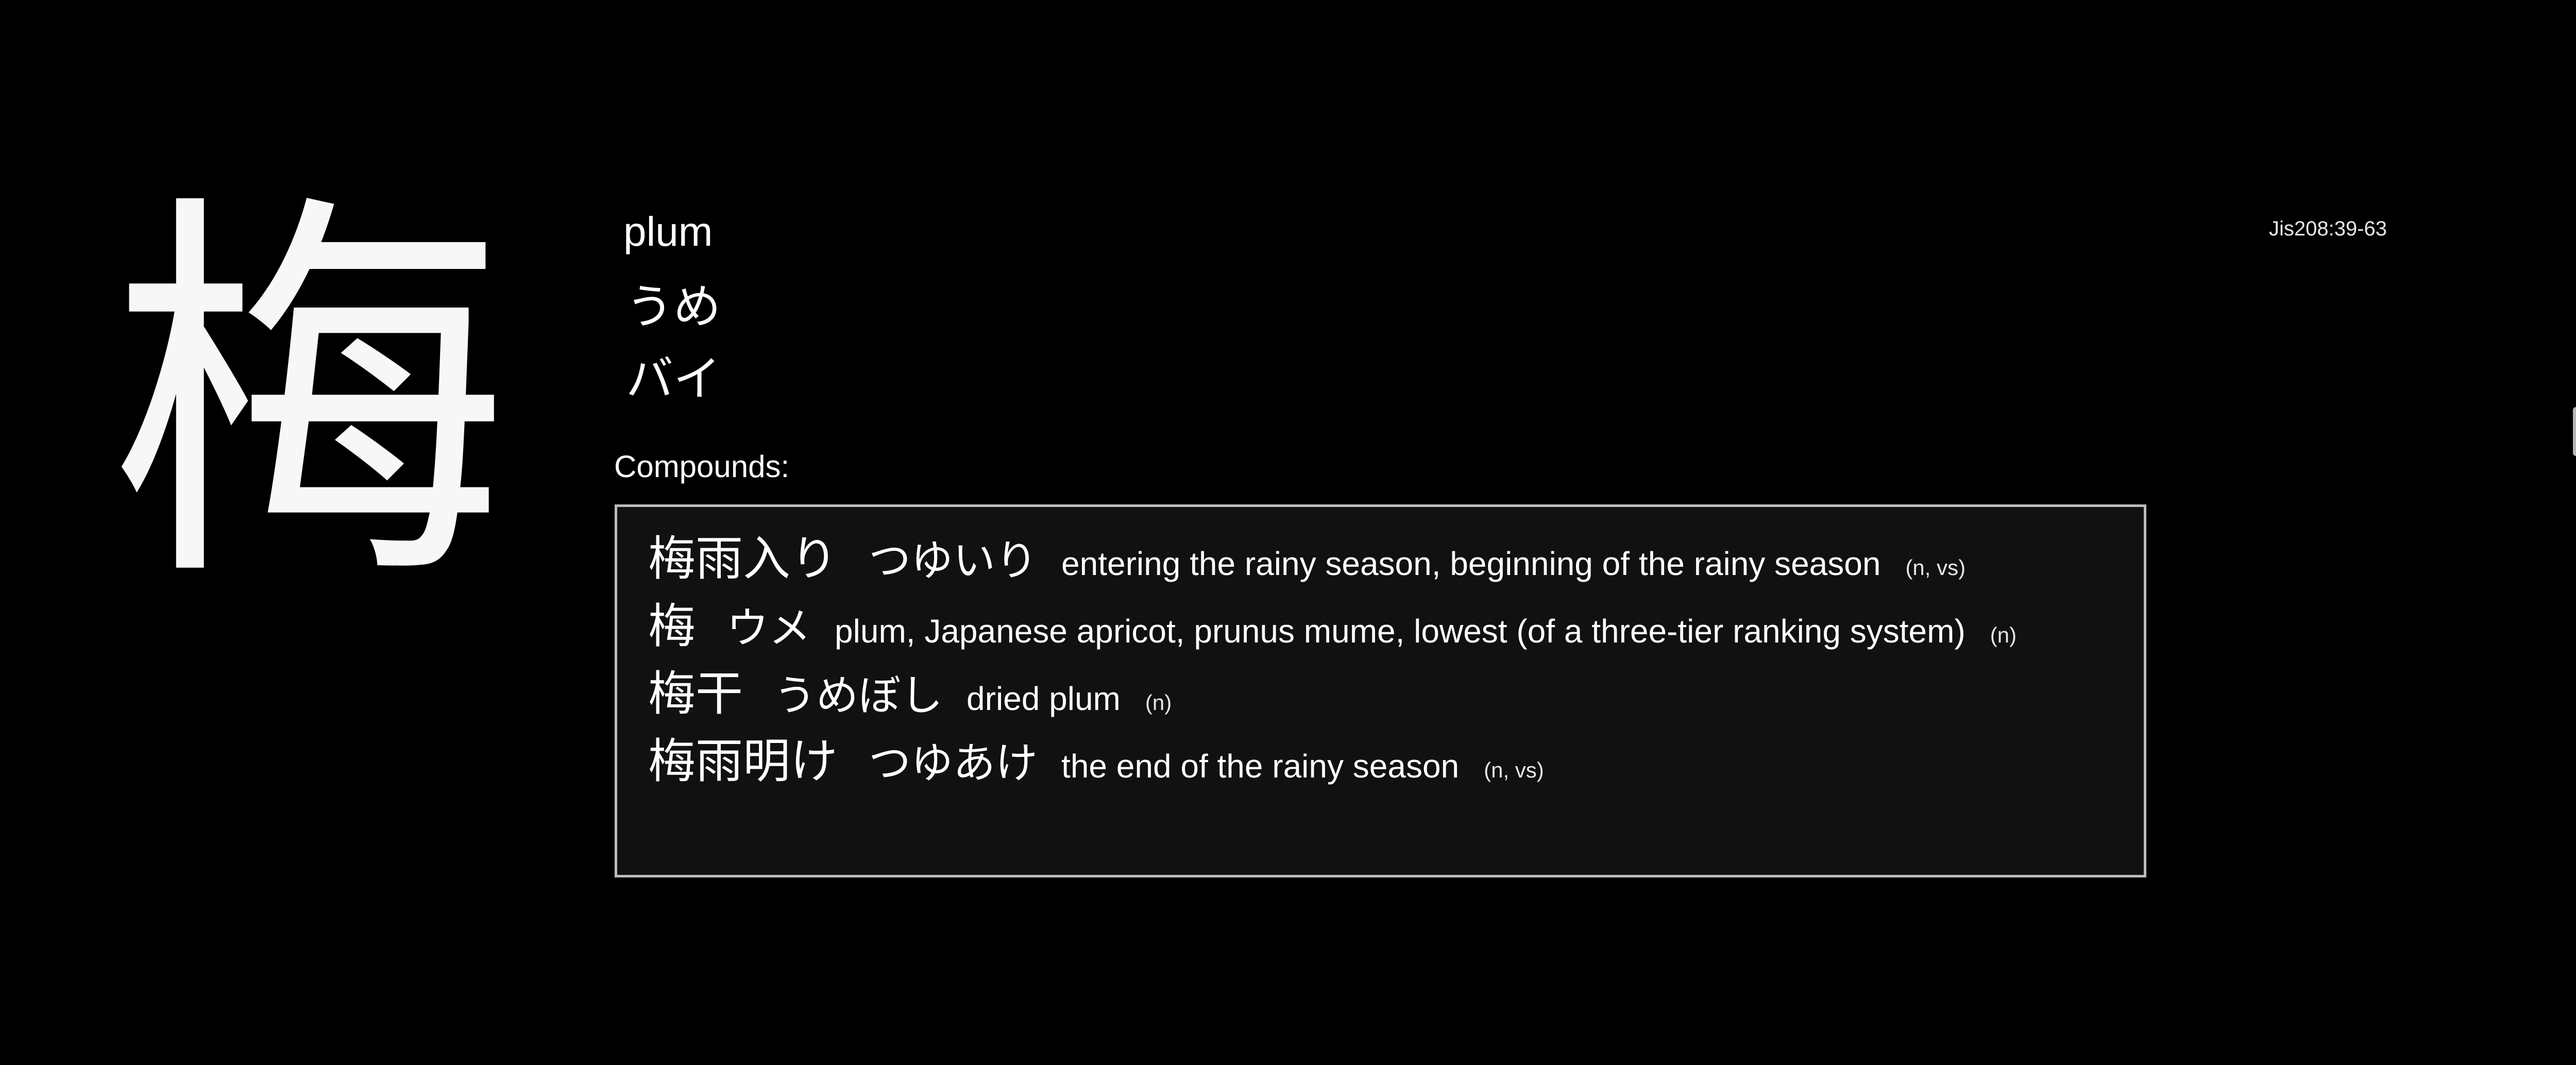  Describe the element at coordinates (673, 379) in the screenshot. I see `on-reading: バイ` at that location.